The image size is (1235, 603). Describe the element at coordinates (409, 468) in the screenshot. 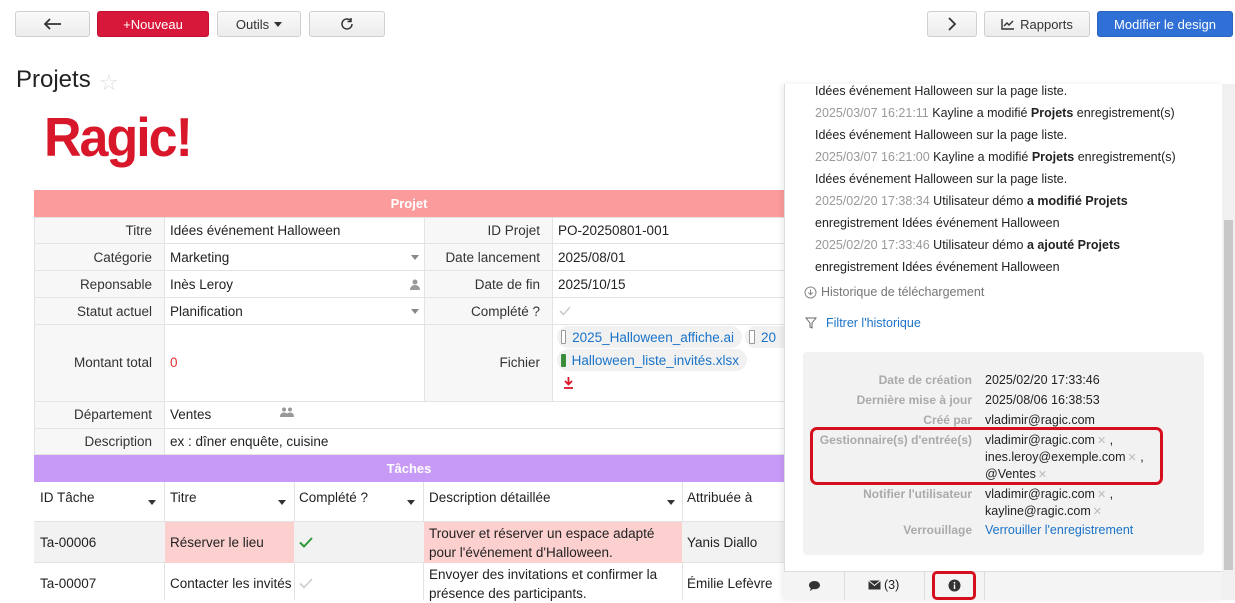

I see `section-taches-header: Tâches` at that location.